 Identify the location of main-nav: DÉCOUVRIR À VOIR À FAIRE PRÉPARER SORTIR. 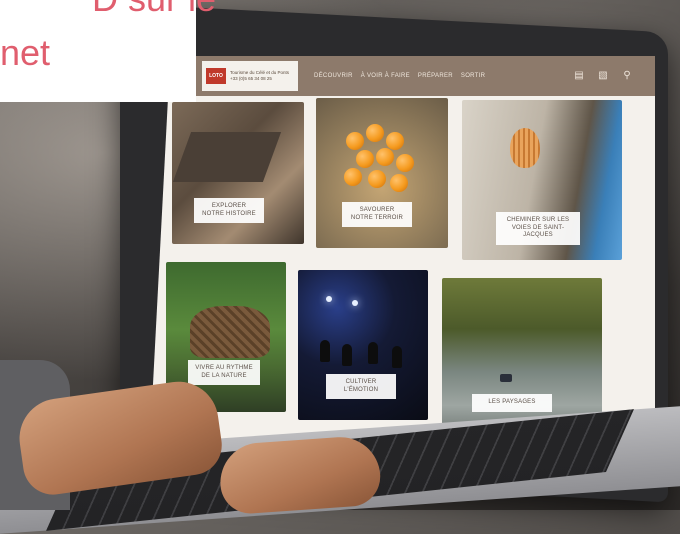
(399, 76).